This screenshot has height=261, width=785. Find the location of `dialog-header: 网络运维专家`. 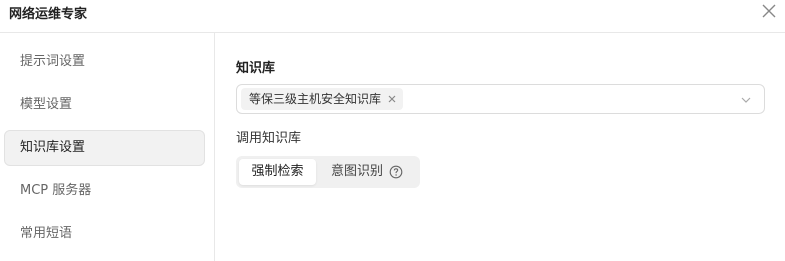

dialog-header: 网络运维专家 is located at coordinates (392, 16).